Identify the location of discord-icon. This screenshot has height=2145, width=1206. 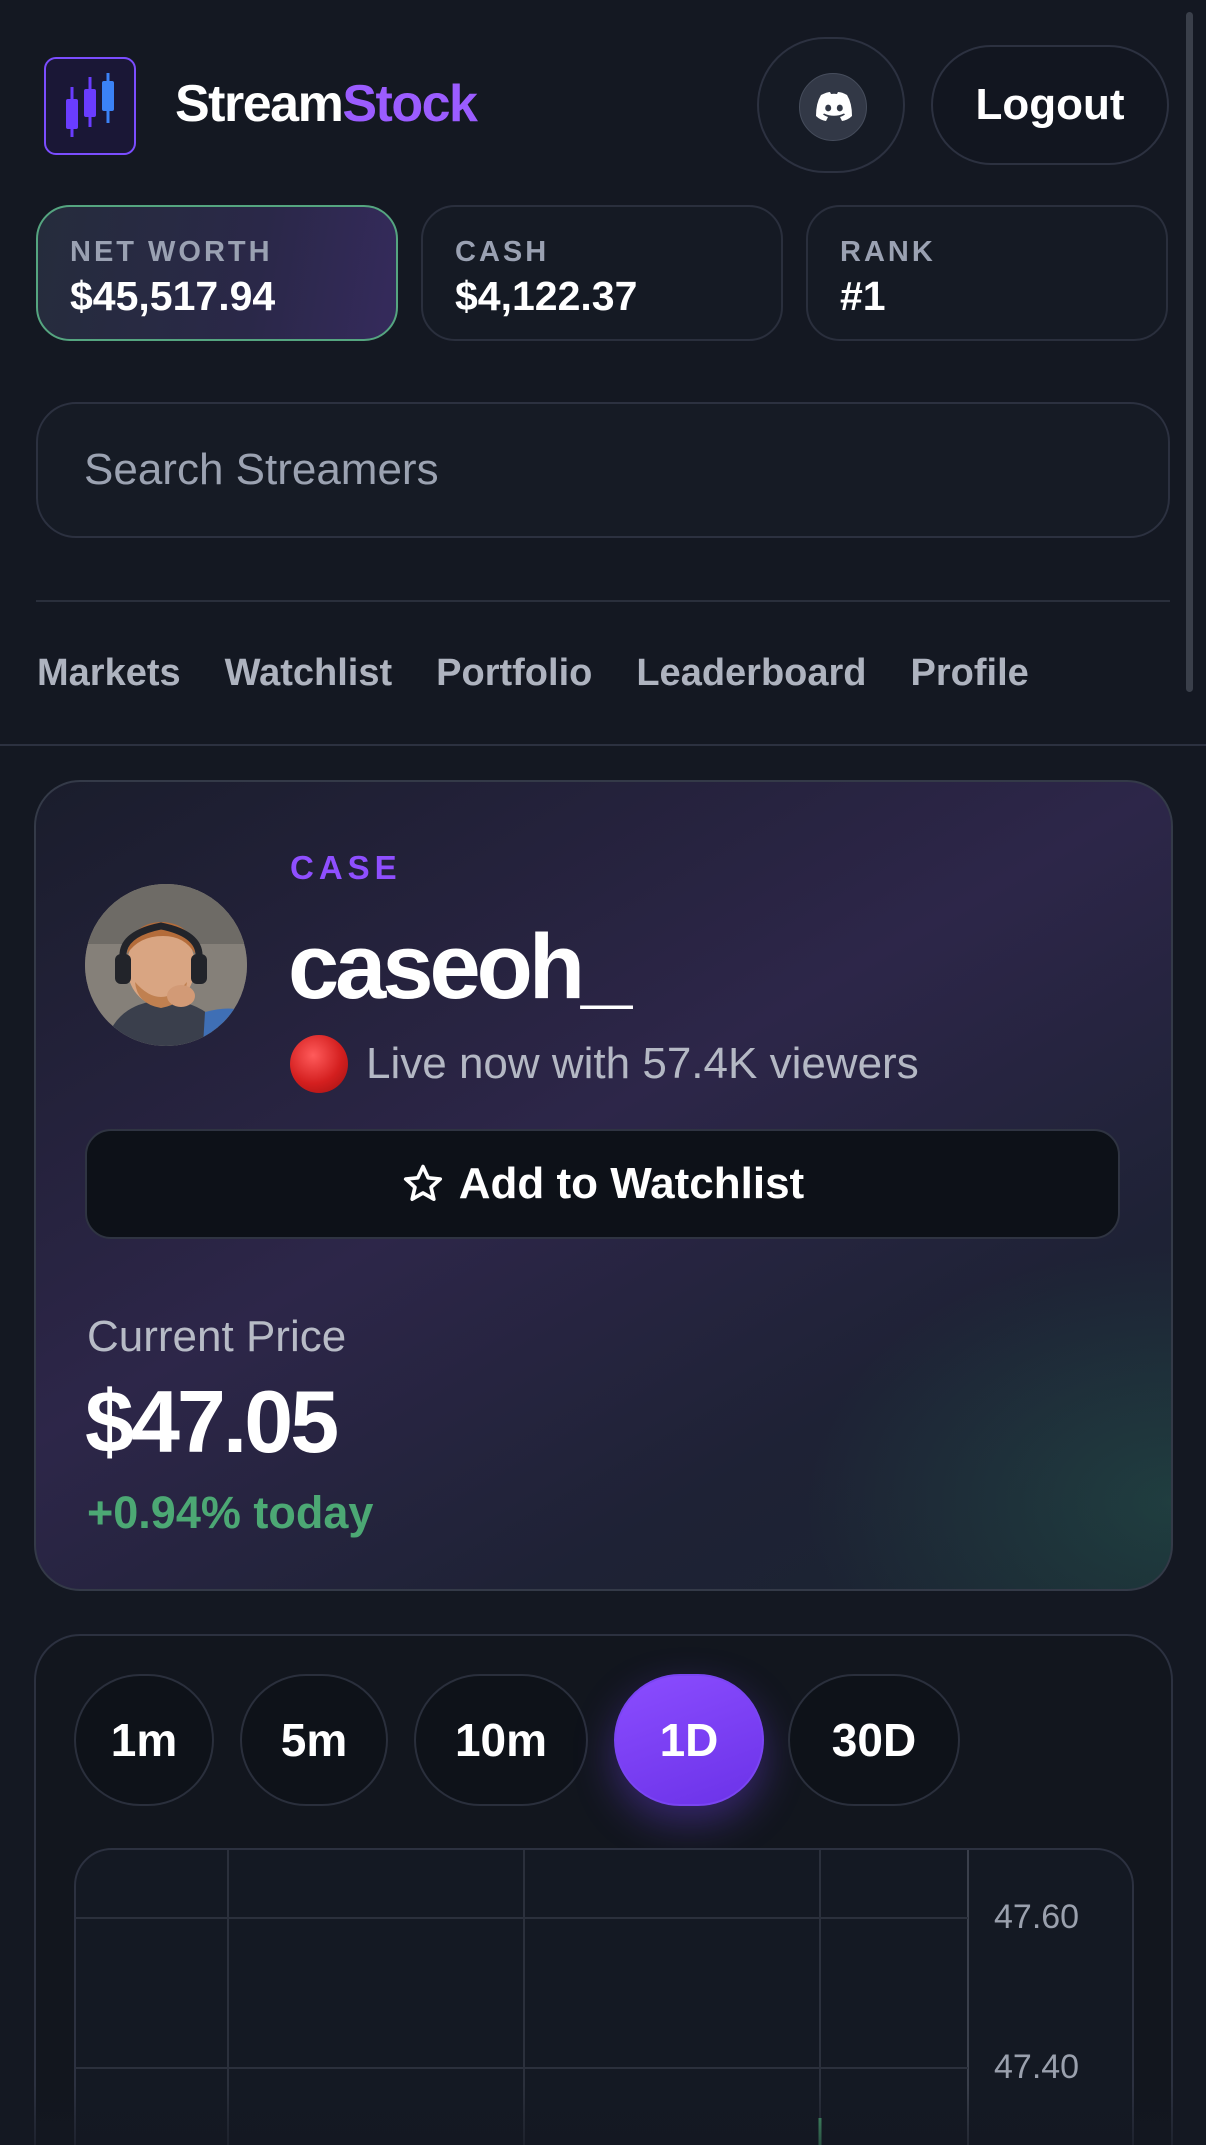
(833, 107).